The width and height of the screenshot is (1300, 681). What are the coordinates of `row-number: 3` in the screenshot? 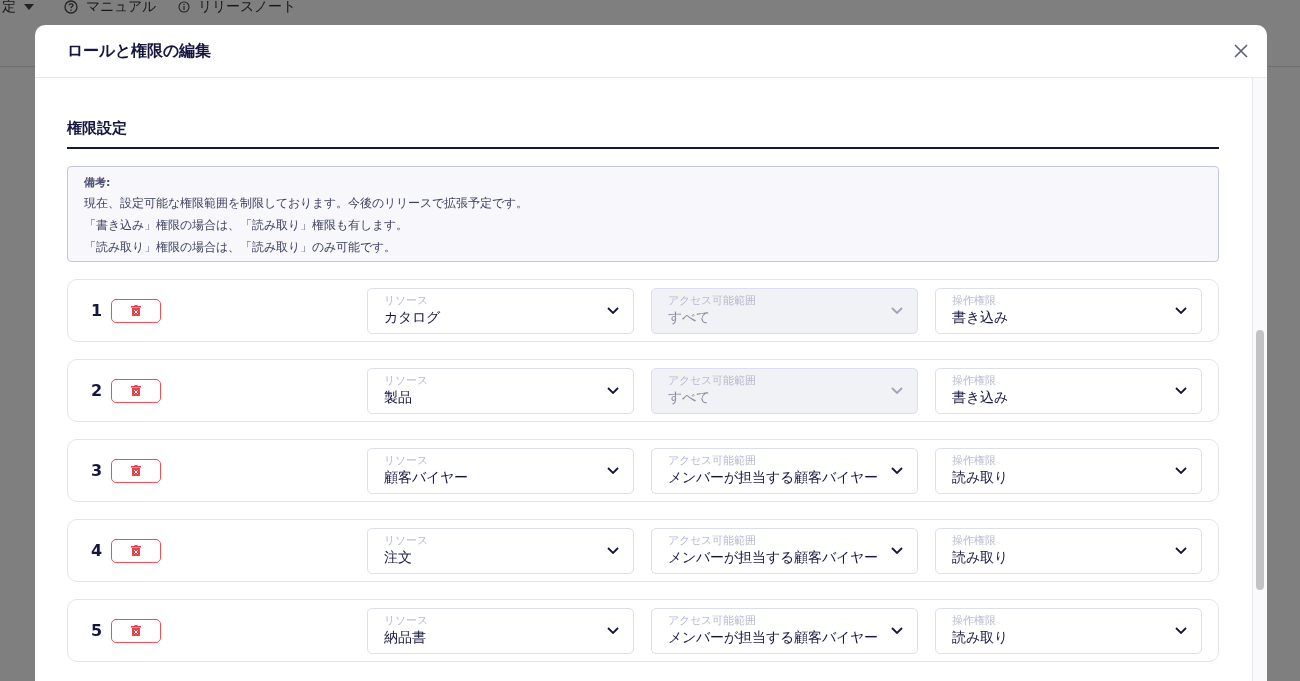 It's located at (96, 470).